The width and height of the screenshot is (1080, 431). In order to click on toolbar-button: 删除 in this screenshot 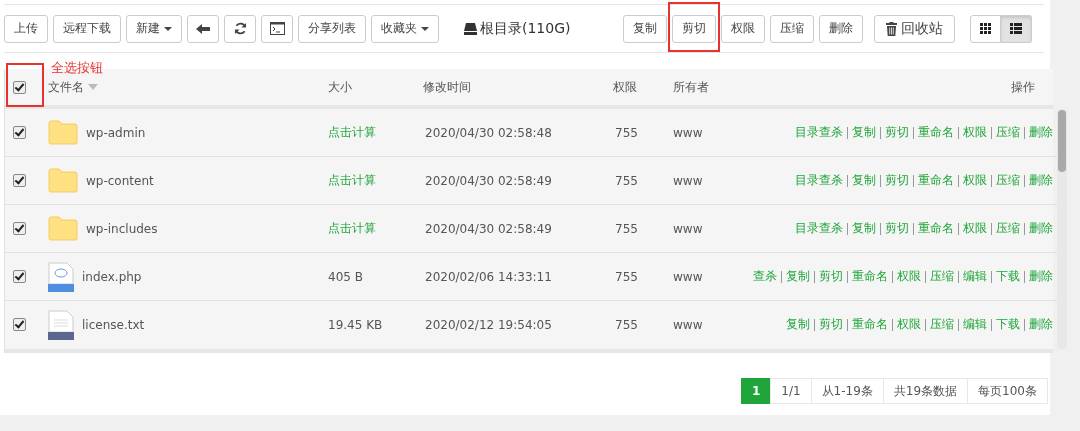, I will do `click(841, 28)`.